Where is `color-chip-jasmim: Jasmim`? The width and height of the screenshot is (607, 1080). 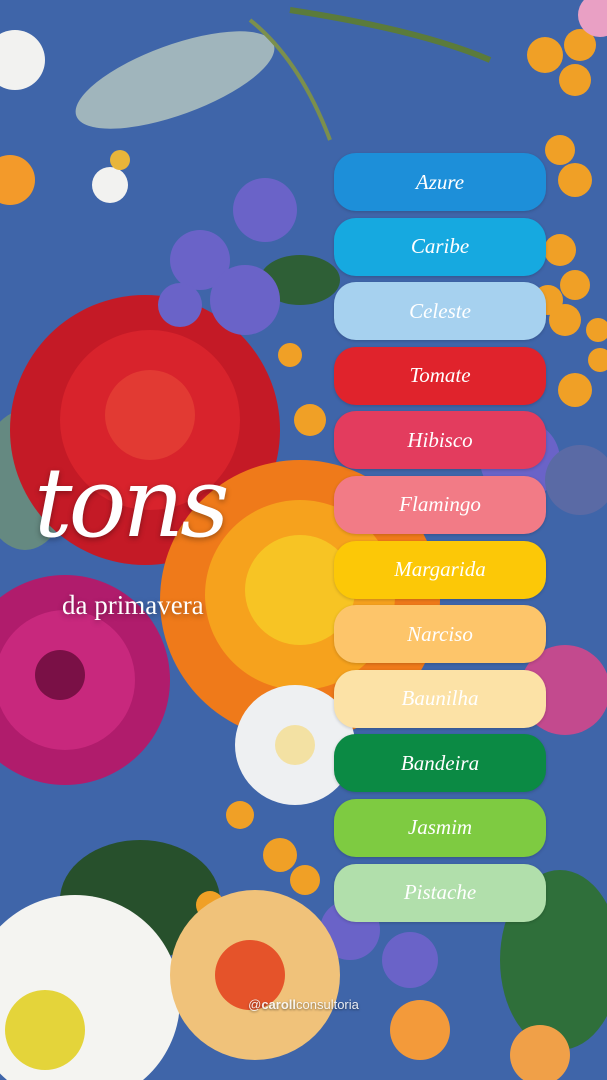
color-chip-jasmim: Jasmim is located at coordinates (440, 827).